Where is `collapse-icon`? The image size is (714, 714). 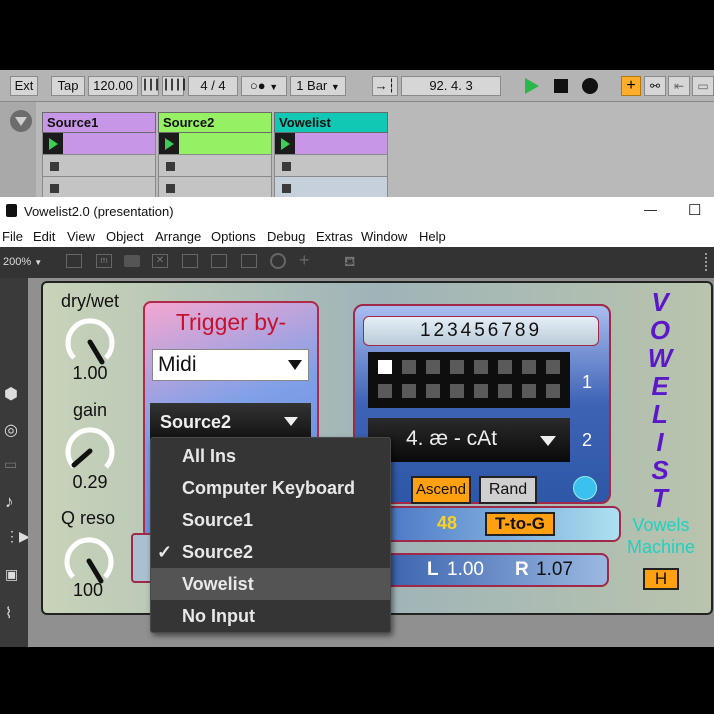
collapse-icon is located at coordinates (21, 121).